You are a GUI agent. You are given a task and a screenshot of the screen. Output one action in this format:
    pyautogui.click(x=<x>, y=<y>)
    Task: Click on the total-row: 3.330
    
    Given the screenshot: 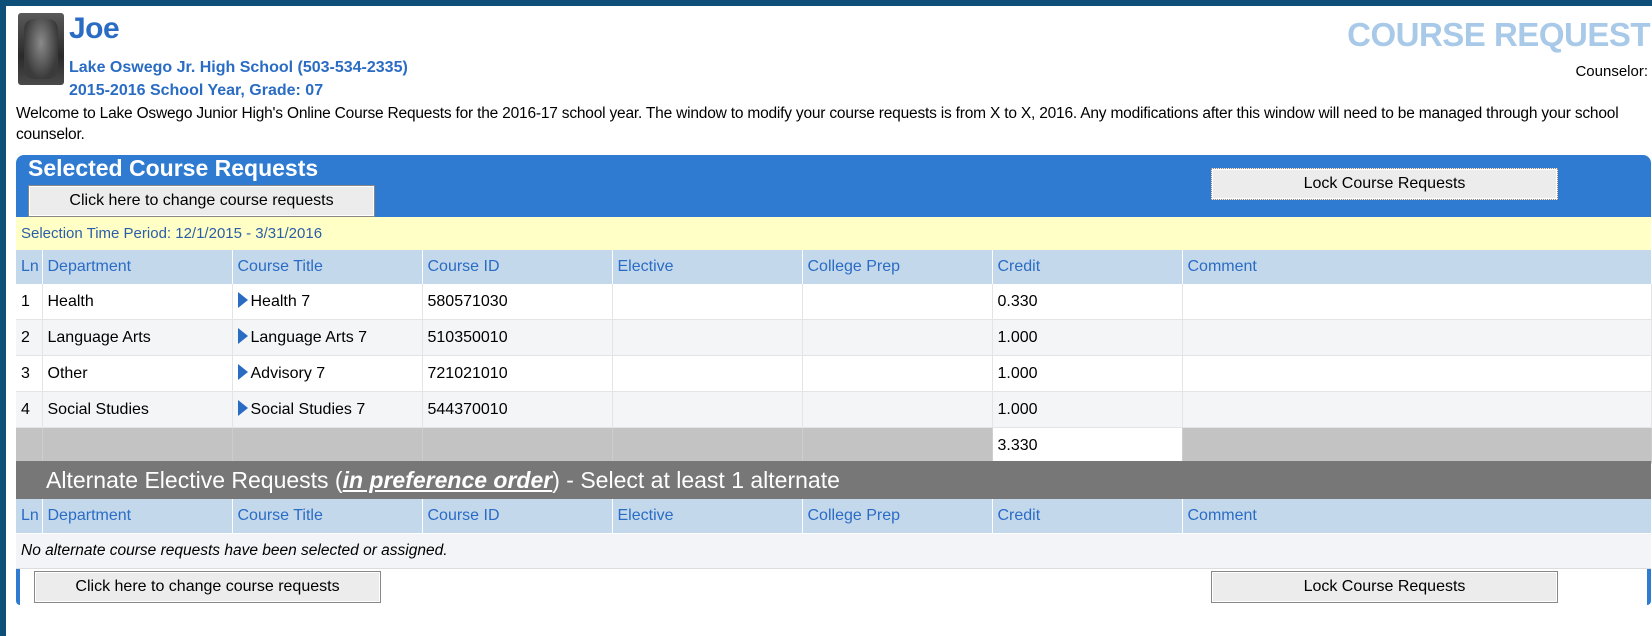 What is the action you would take?
    pyautogui.click(x=834, y=445)
    